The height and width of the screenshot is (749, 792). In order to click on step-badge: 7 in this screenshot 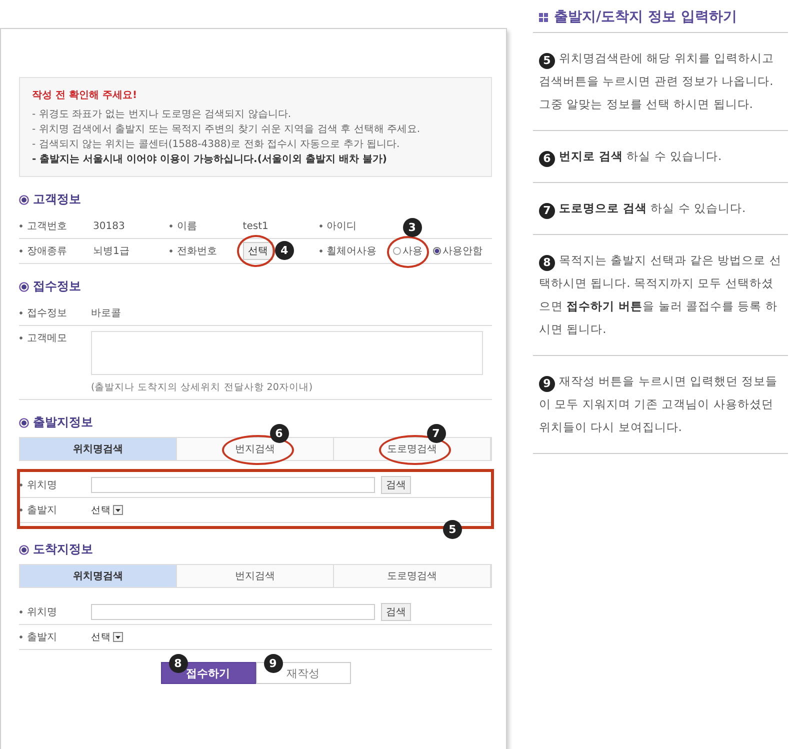, I will do `click(436, 433)`.